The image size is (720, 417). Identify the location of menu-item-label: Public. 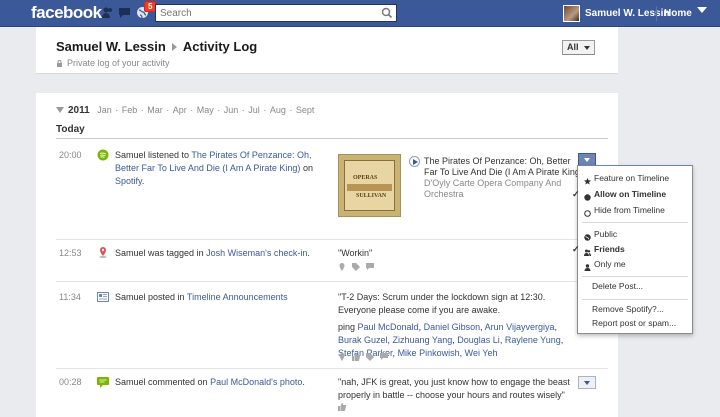
(606, 234).